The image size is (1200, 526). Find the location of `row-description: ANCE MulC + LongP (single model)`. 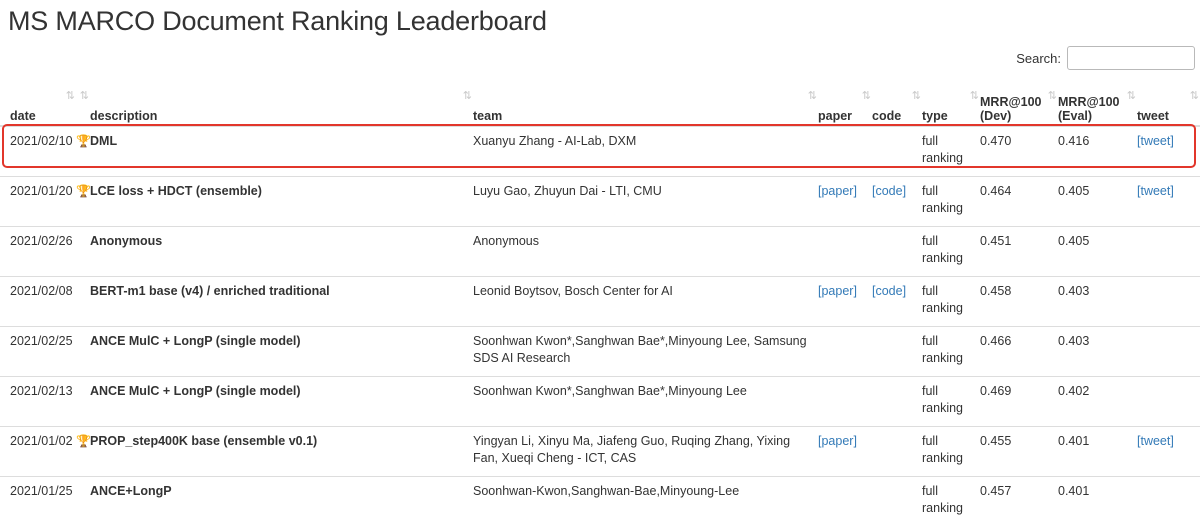

row-description: ANCE MulC + LongP (single model) is located at coordinates (281, 402).